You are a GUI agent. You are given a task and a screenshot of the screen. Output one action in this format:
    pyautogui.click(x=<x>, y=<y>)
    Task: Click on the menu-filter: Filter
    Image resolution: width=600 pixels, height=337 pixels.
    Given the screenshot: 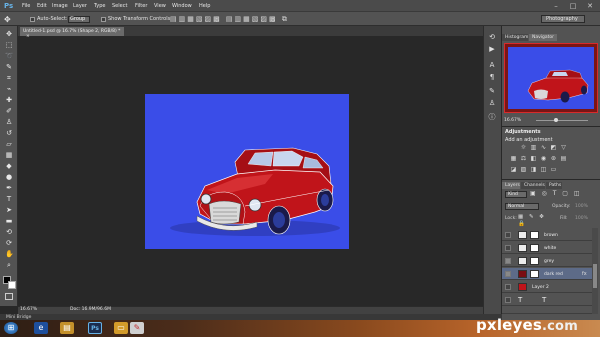 What is the action you would take?
    pyautogui.click(x=141, y=6)
    